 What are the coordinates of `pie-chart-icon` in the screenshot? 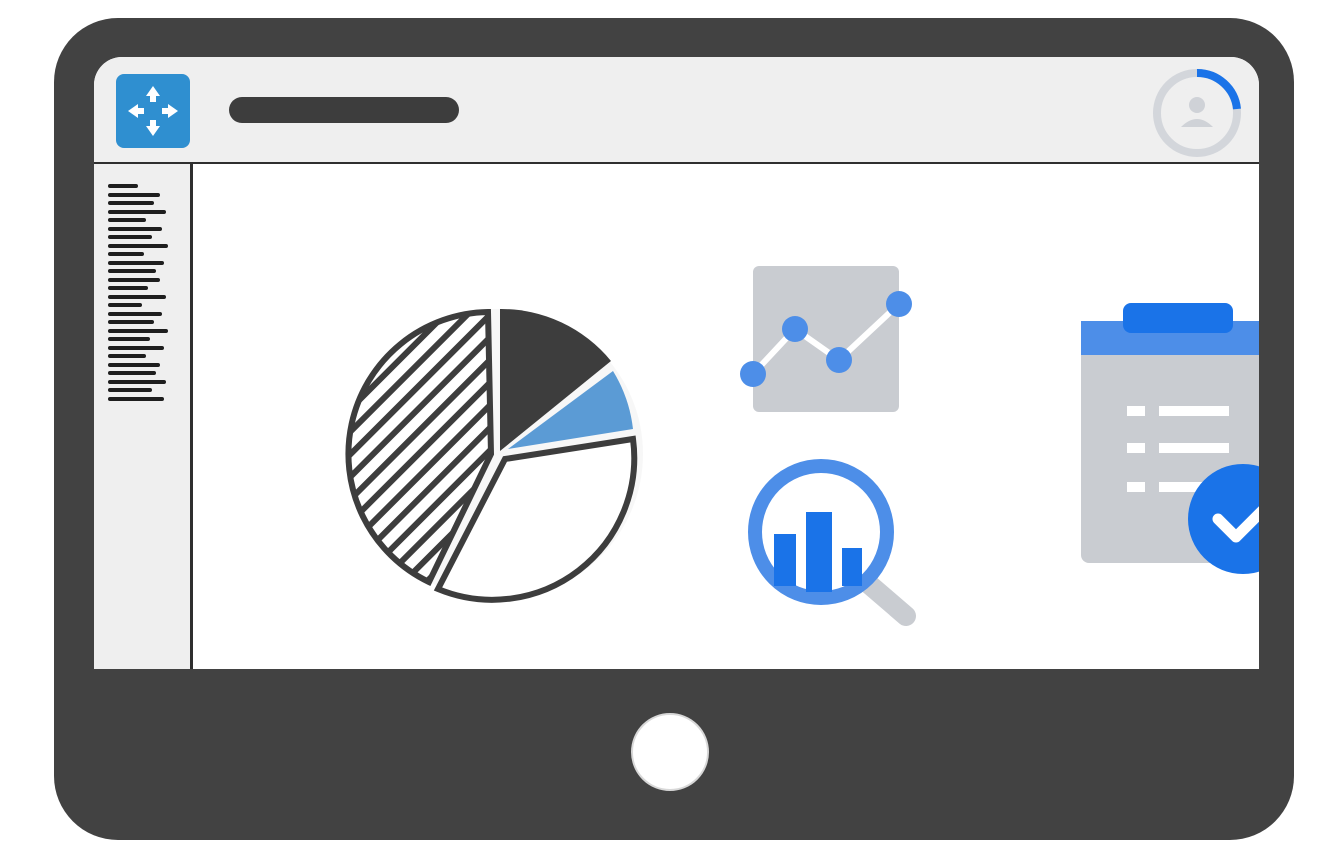 It's located at (494, 455).